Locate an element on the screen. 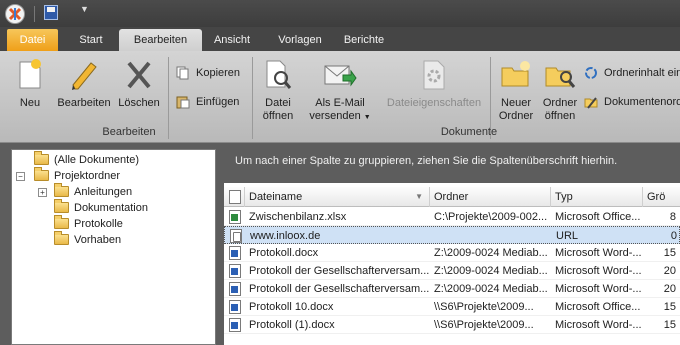  kopieren-button: Kopieren is located at coordinates (208, 73).